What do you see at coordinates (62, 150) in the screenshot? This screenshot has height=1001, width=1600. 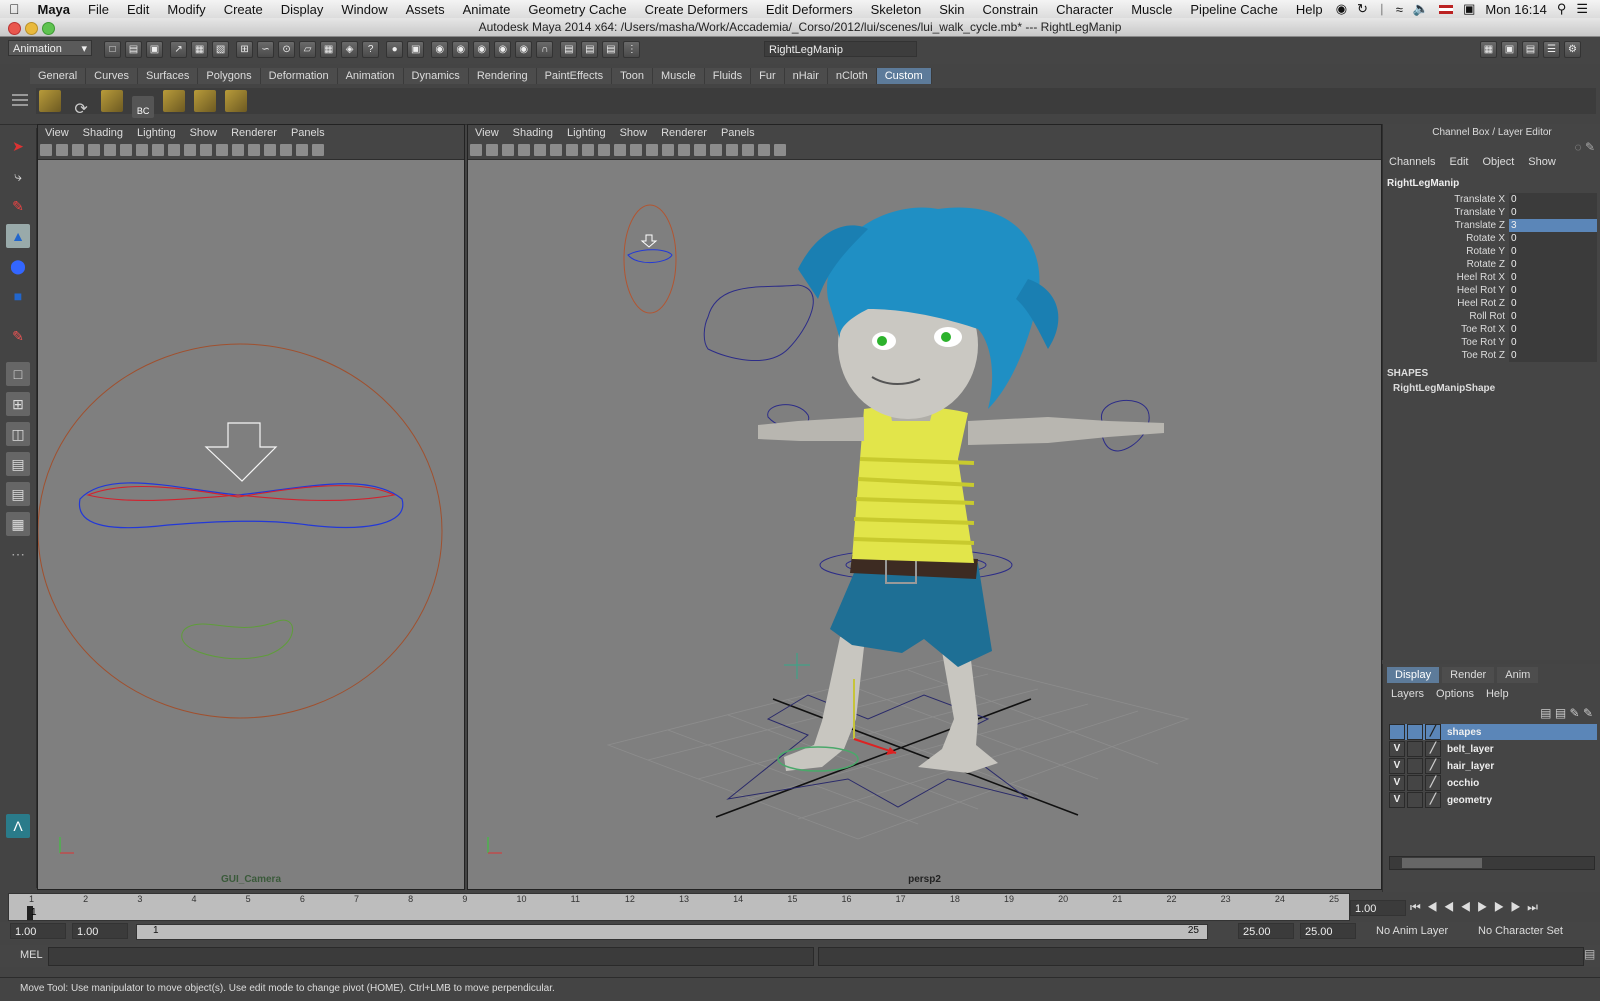 I see `camera-attr-icon` at bounding box center [62, 150].